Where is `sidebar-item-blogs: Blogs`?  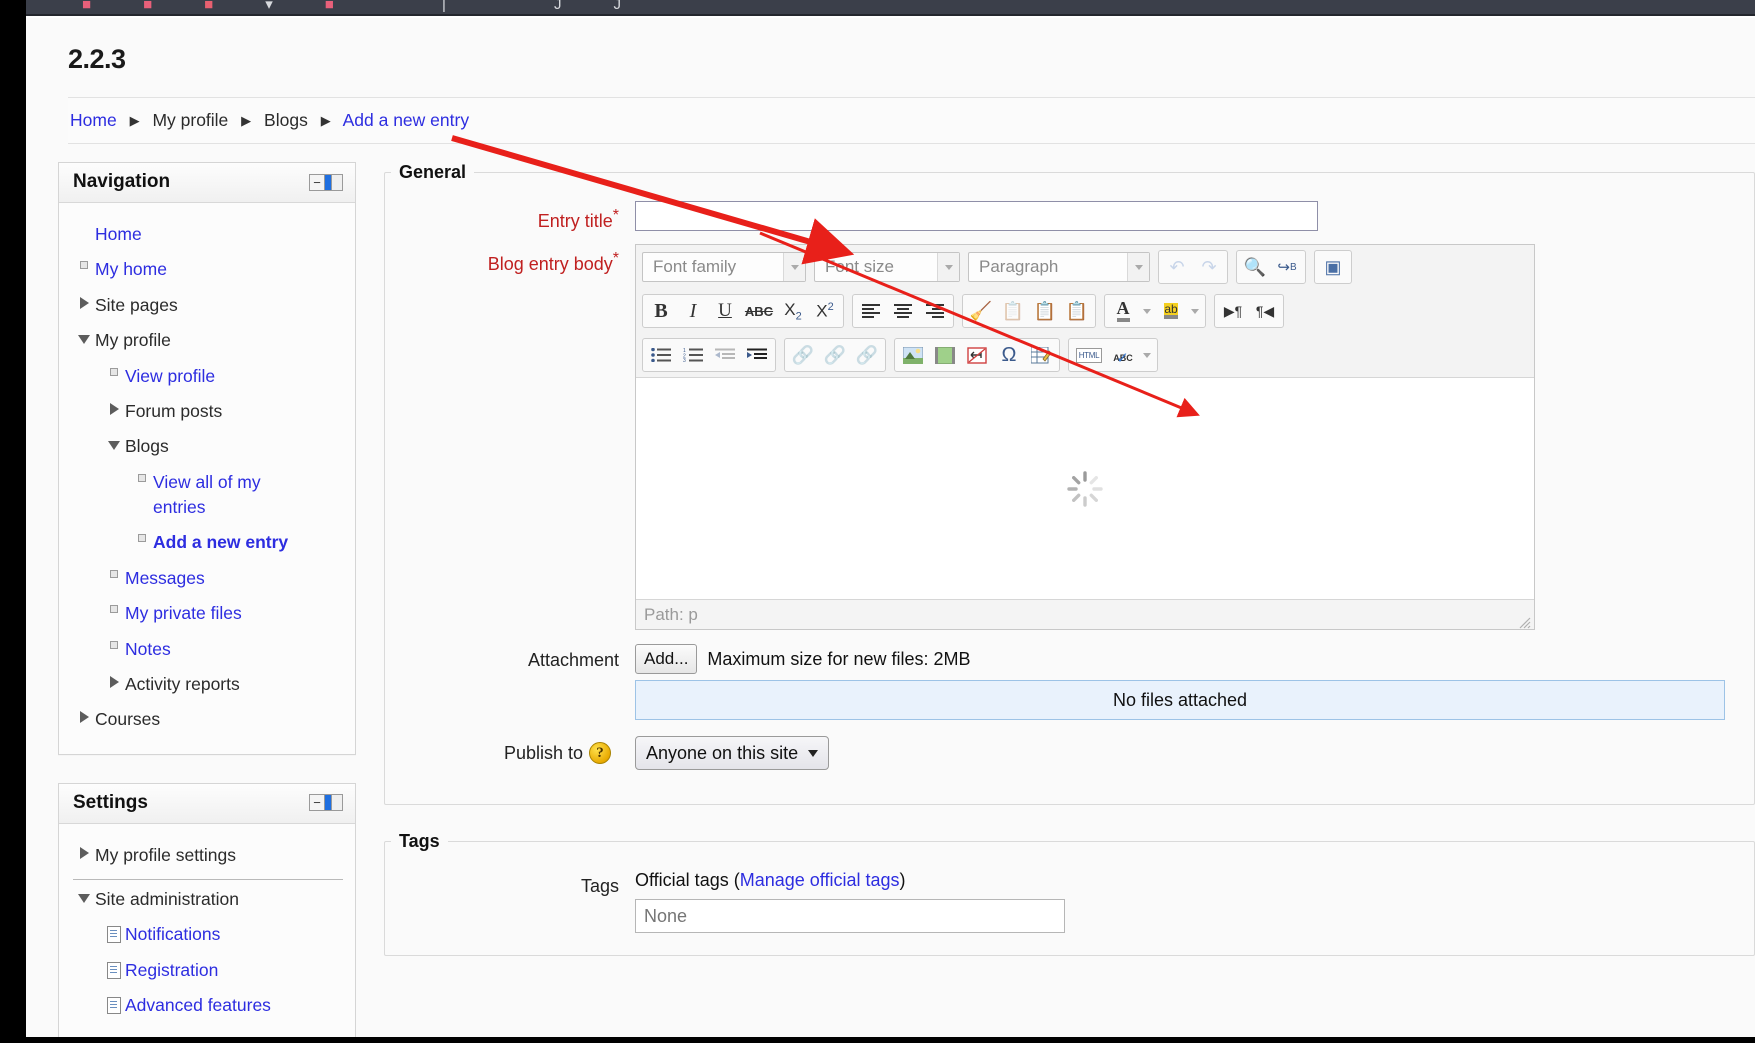
sidebar-item-blogs: Blogs is located at coordinates (209, 446).